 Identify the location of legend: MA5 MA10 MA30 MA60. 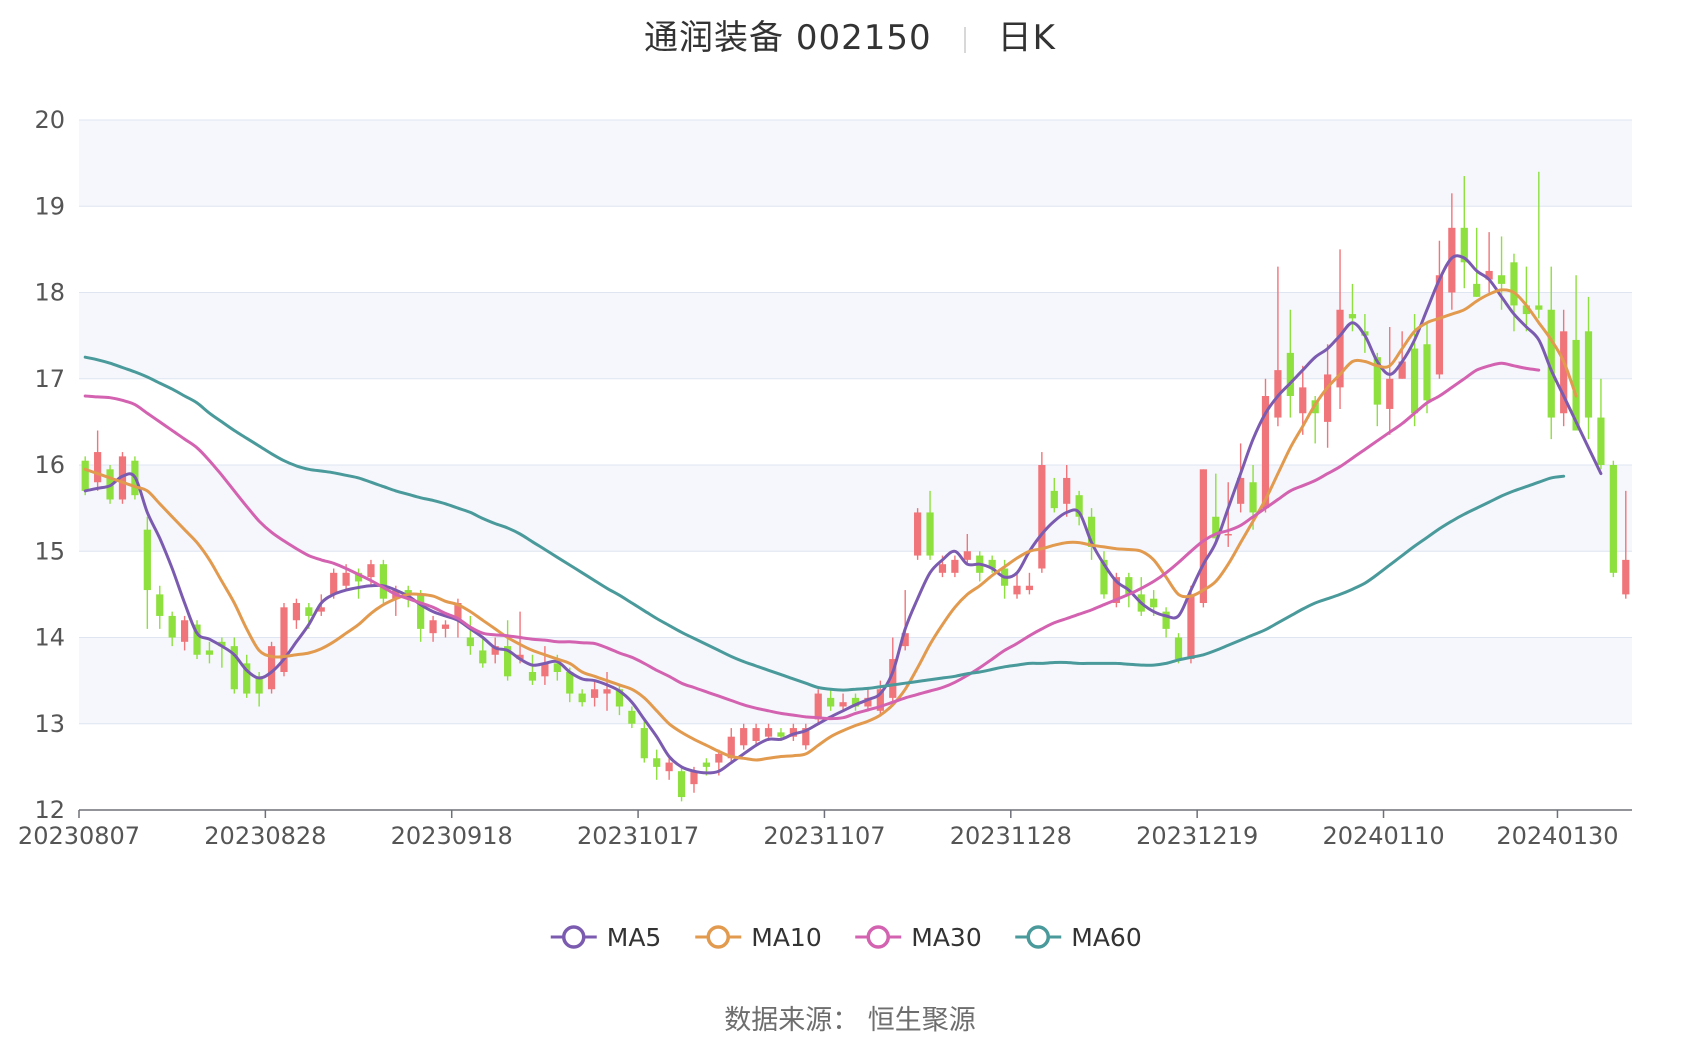
(846, 937).